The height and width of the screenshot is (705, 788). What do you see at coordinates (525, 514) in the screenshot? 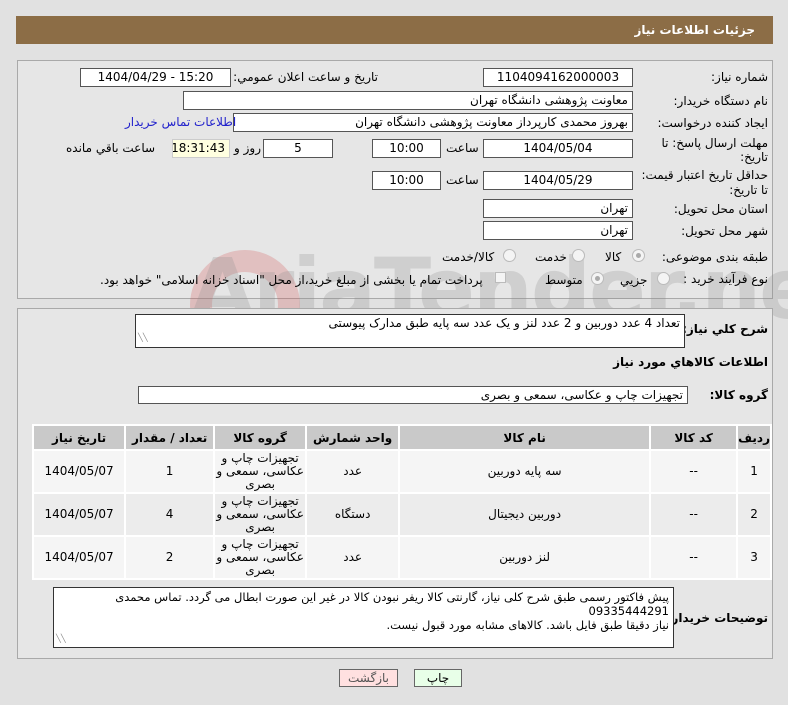
I see `cell-name: دوربین دیجیتال` at bounding box center [525, 514].